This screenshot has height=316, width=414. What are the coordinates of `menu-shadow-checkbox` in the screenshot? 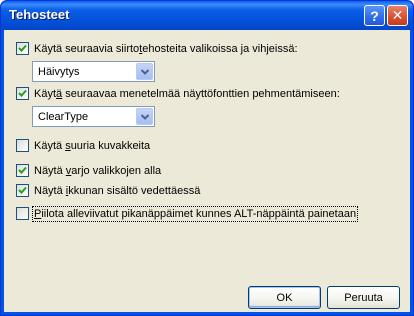 It's located at (22, 170).